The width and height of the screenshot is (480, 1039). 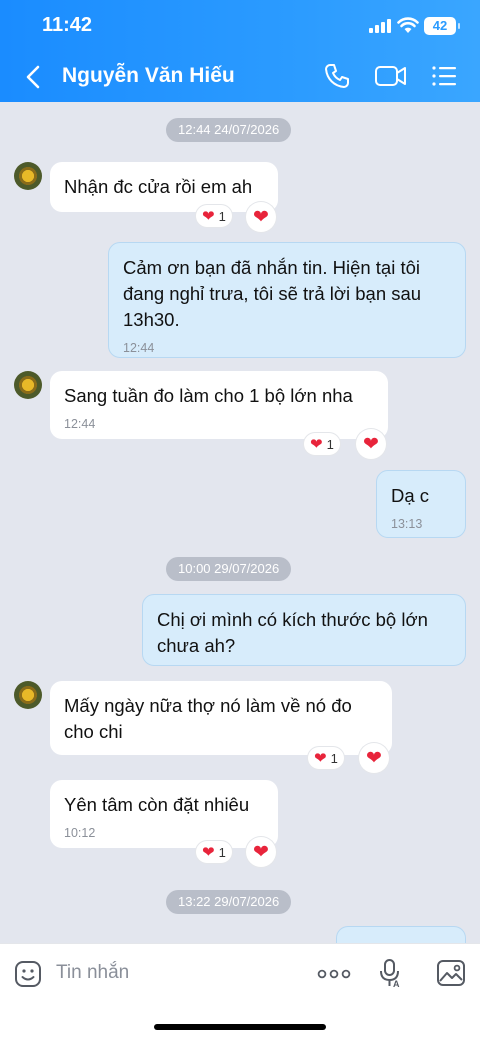 I want to click on chat-header: 11:42 42 Nguyễn Văn Hiếu, so click(x=240, y=51).